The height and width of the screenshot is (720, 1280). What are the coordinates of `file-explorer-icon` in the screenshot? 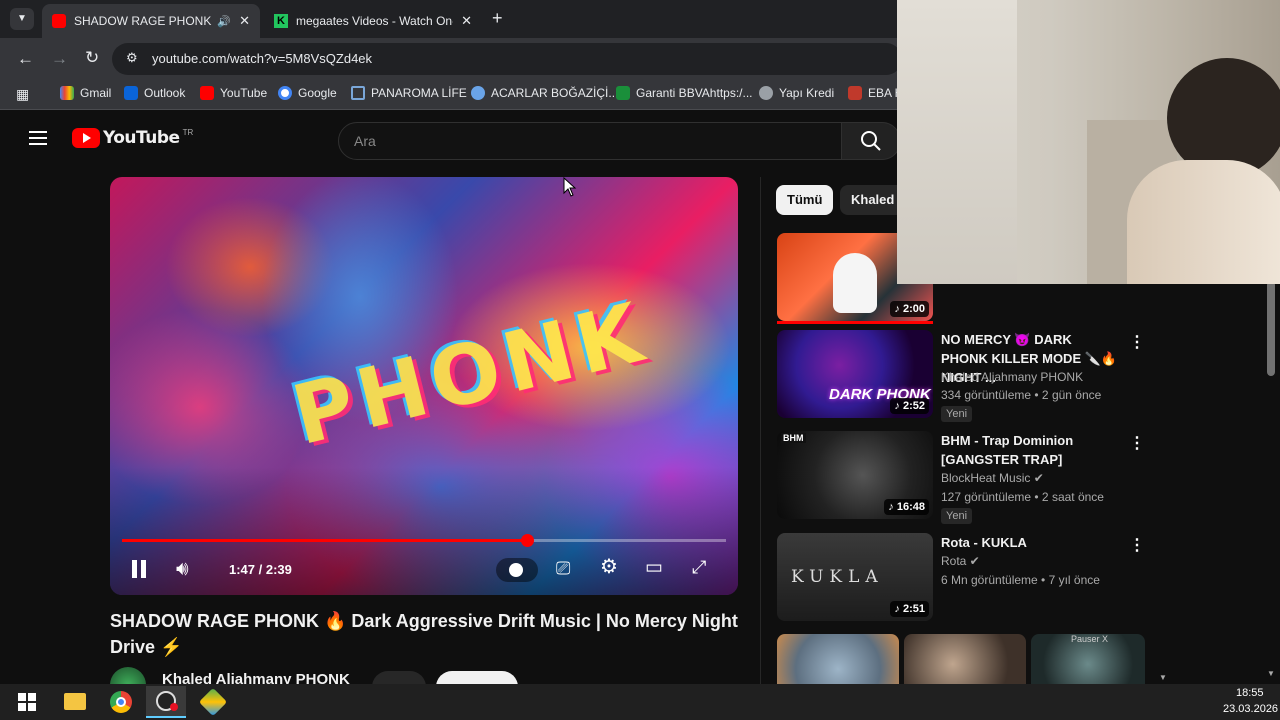 It's located at (75, 701).